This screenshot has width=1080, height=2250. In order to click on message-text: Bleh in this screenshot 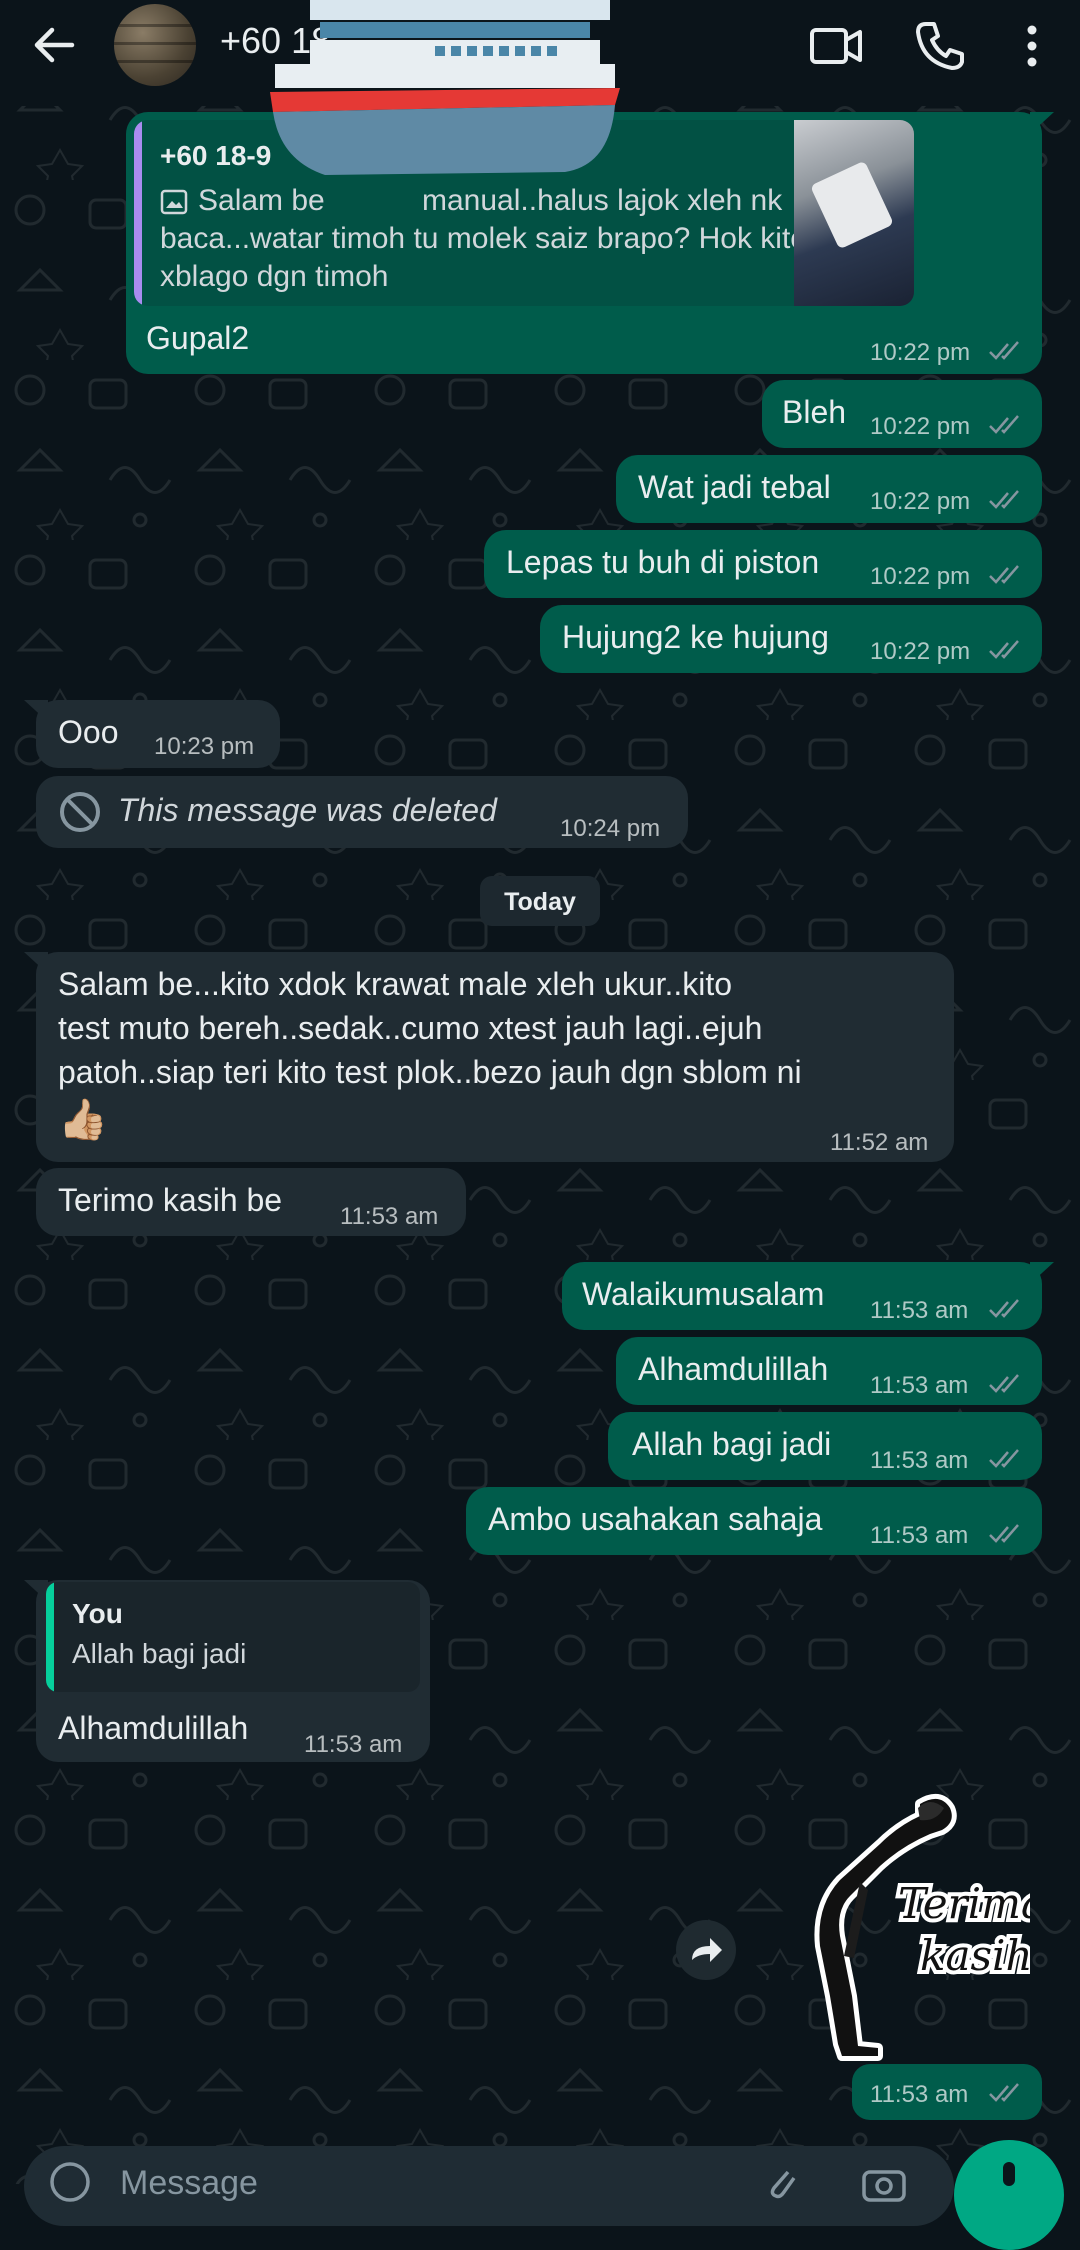, I will do `click(814, 412)`.